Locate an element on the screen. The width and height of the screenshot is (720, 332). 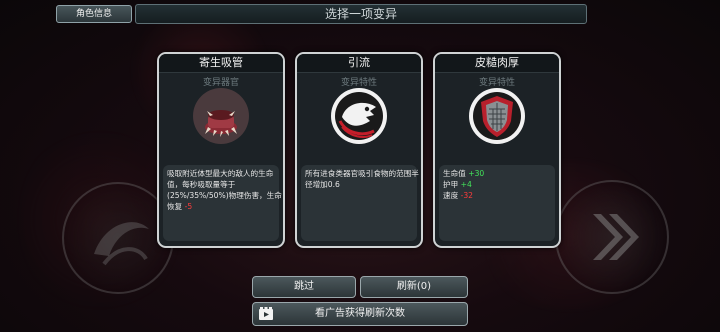
parasite-mouth-icon is located at coordinates (221, 116).